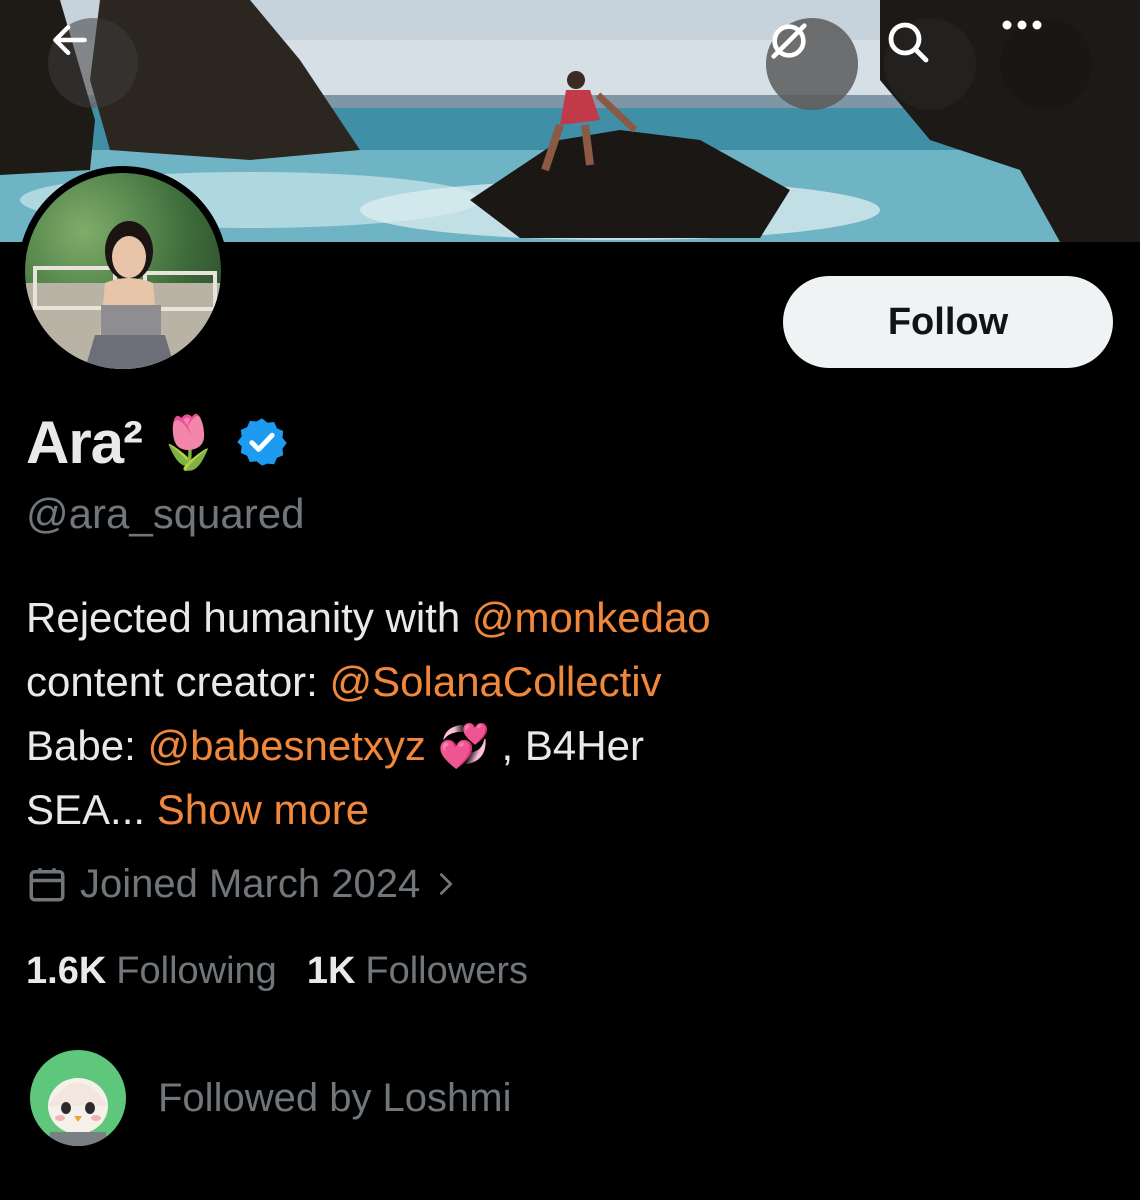 This screenshot has height=1200, width=1140. What do you see at coordinates (335, 1097) in the screenshot?
I see `followed-by-text: Followed by Loshmi` at bounding box center [335, 1097].